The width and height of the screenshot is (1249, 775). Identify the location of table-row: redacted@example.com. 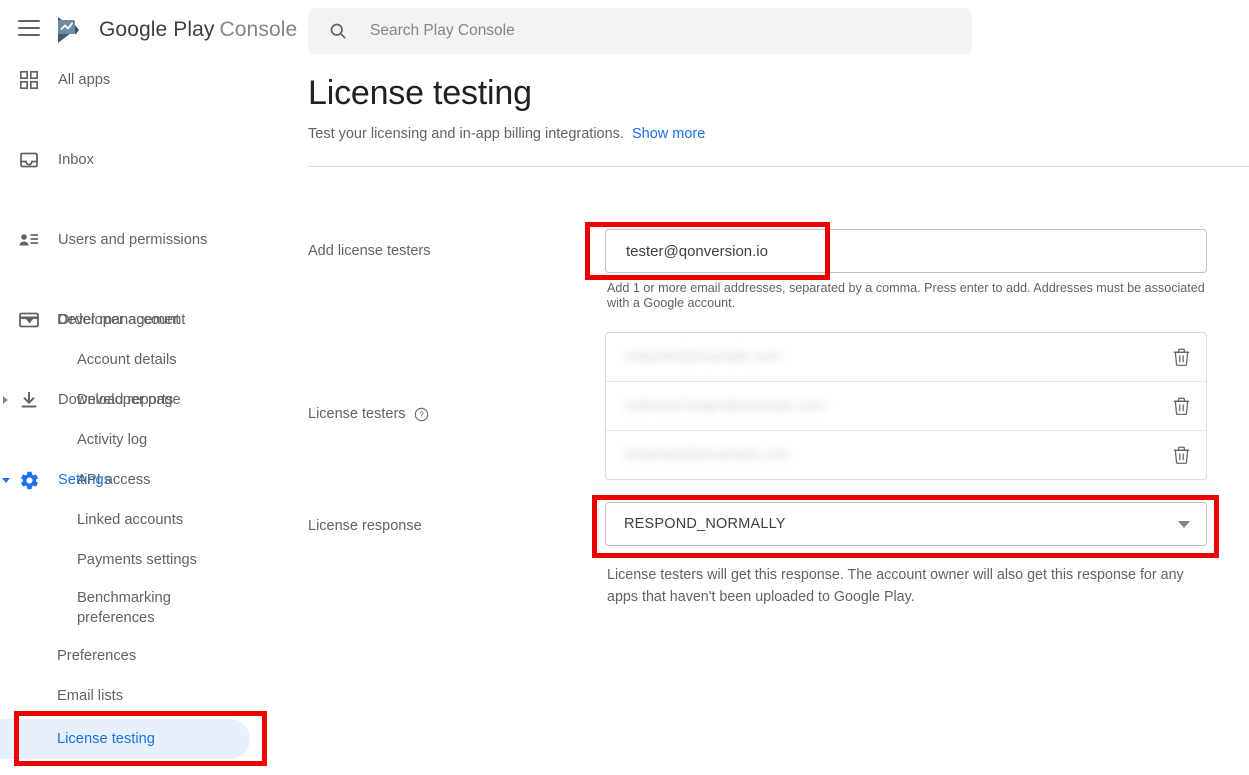
(906, 357).